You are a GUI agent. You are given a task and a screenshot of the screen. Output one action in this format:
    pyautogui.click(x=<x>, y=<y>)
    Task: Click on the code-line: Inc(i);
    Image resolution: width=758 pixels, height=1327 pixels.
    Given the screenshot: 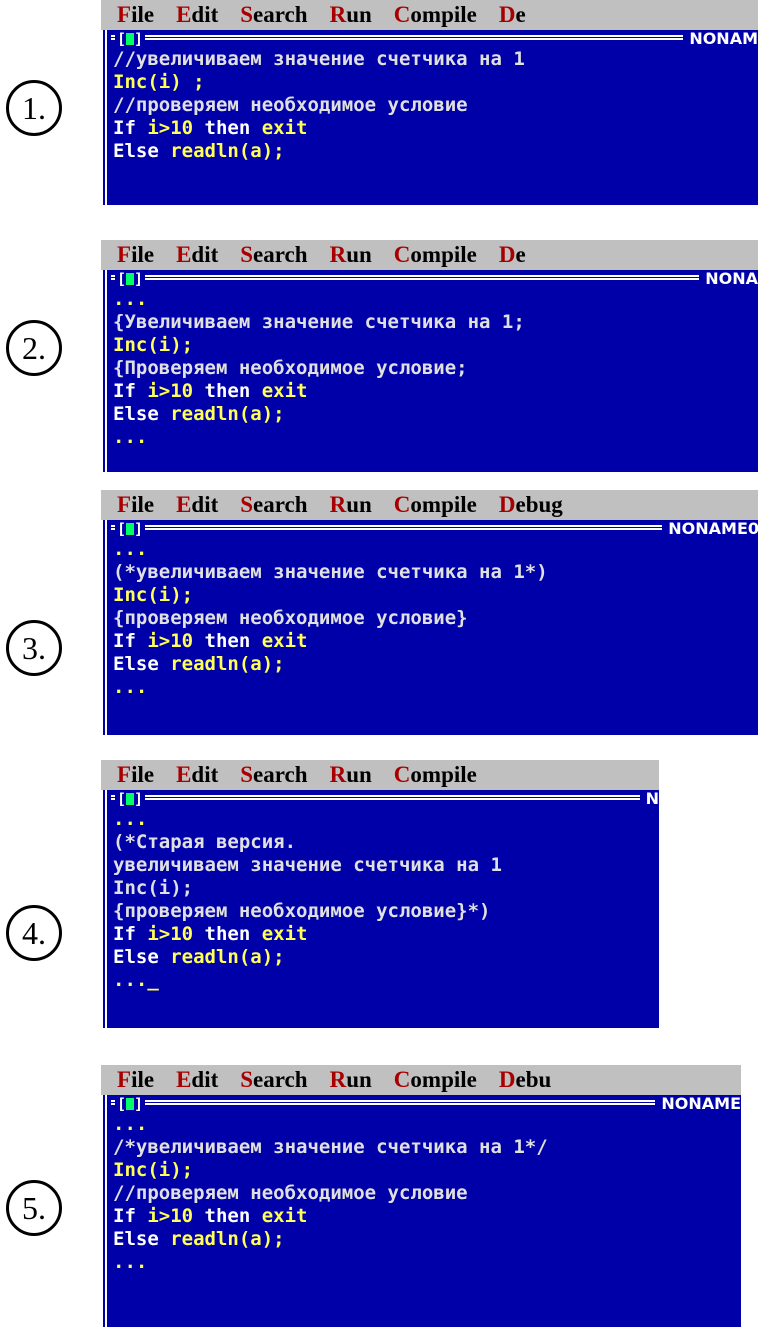 What is the action you would take?
    pyautogui.click(x=435, y=595)
    